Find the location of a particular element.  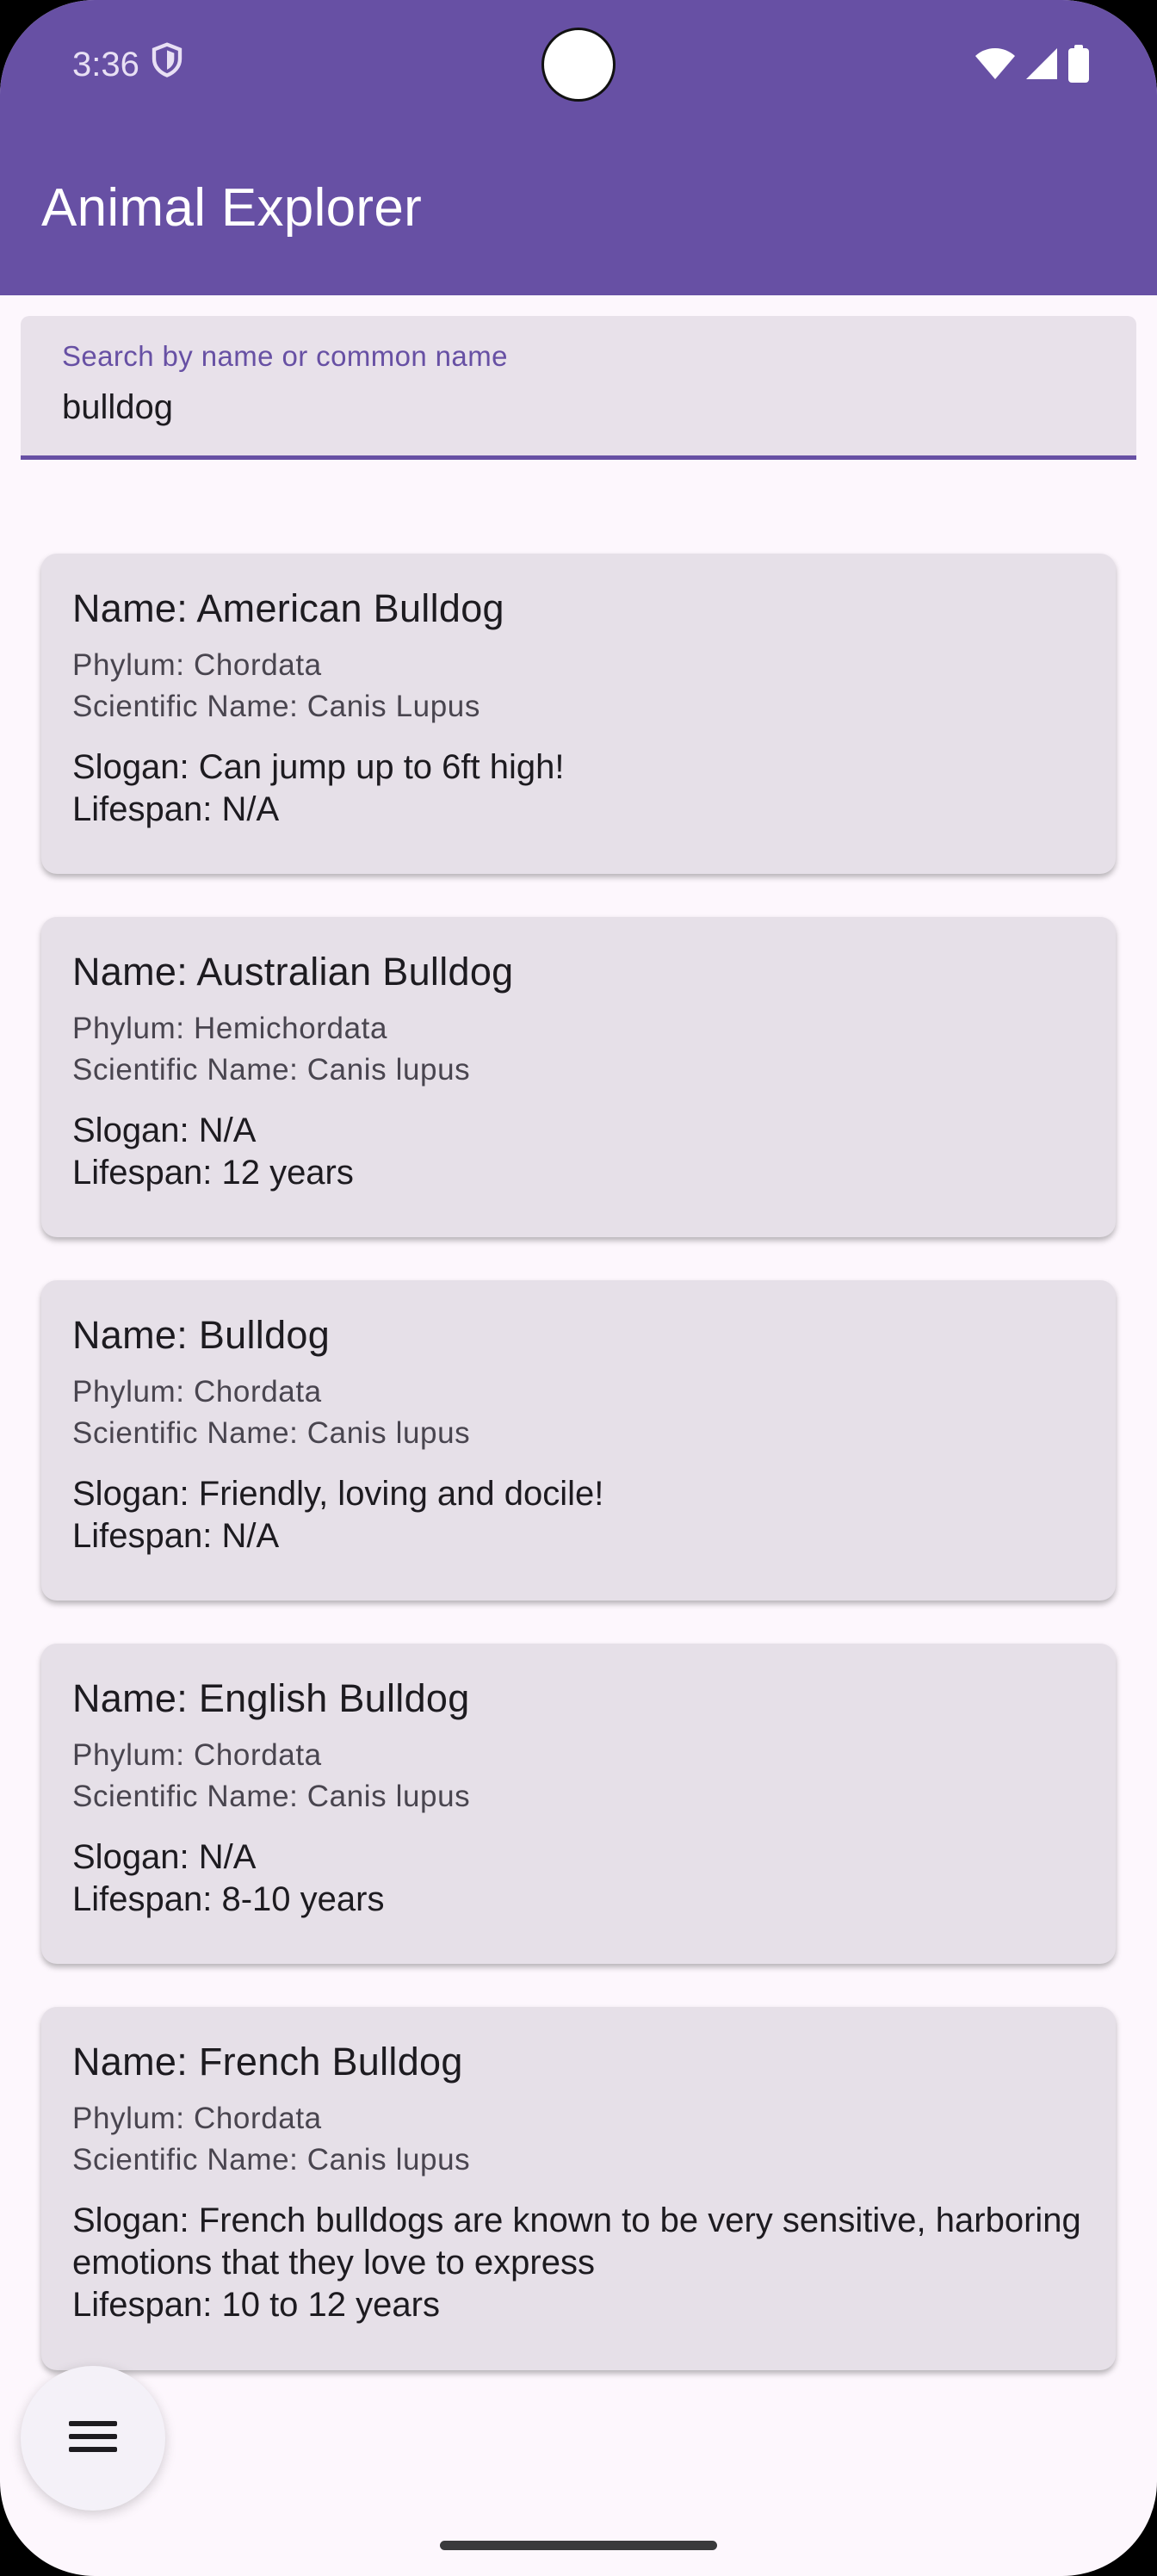

search-field: Search by name or common name is located at coordinates (579, 388).